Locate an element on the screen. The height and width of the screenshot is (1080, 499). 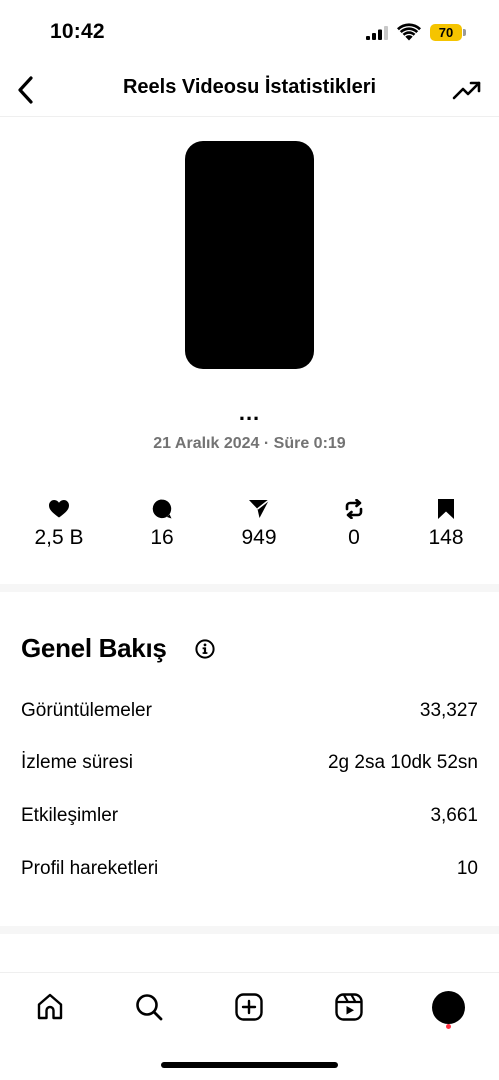
overview-title: Genel Bakış is located at coordinates (94, 648).